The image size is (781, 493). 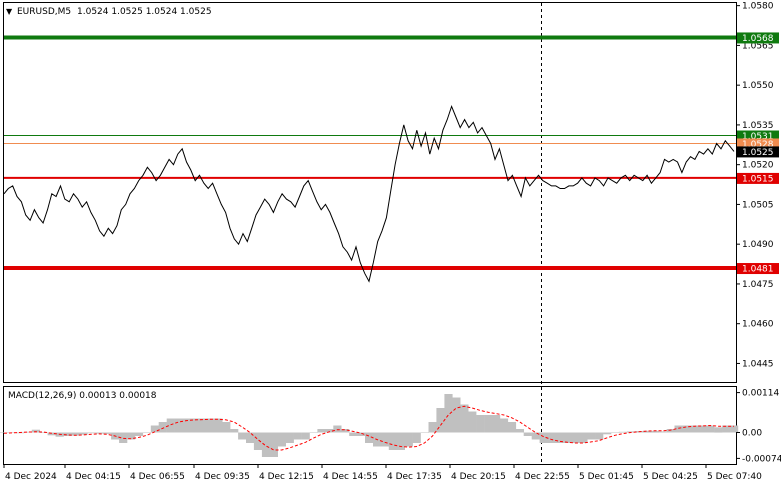 I want to click on time-tick-label: 5 Dec 01:45, so click(x=606, y=477).